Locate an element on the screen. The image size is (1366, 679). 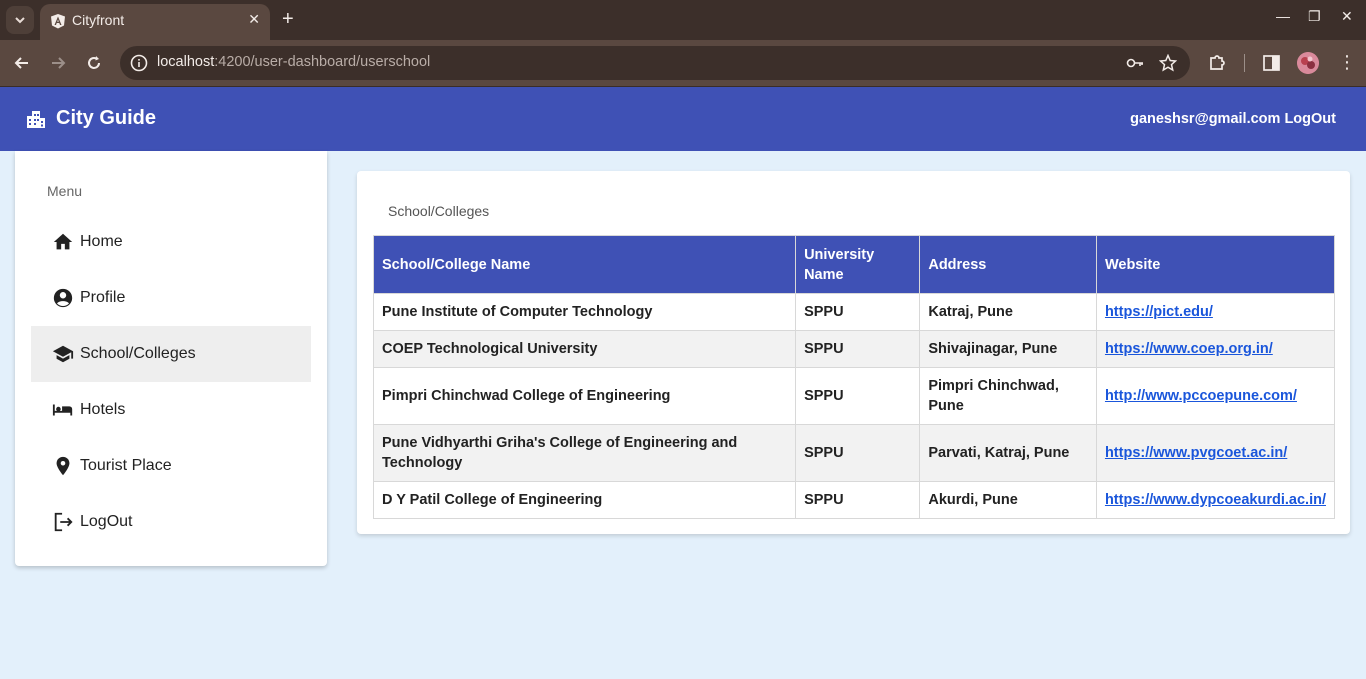
school-icon is located at coordinates (63, 354).